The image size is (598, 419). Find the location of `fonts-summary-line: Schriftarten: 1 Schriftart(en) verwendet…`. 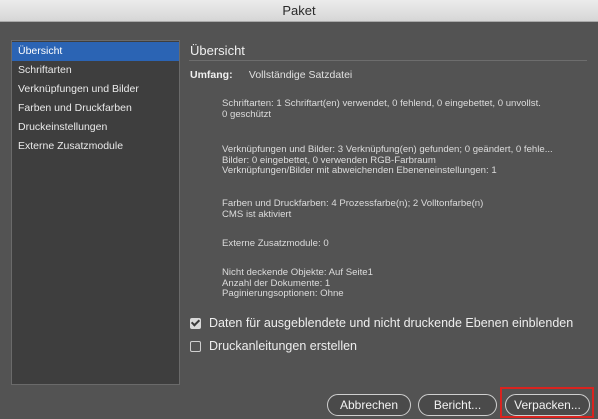

fonts-summary-line: Schriftarten: 1 Schriftart(en) verwendet… is located at coordinates (381, 104).